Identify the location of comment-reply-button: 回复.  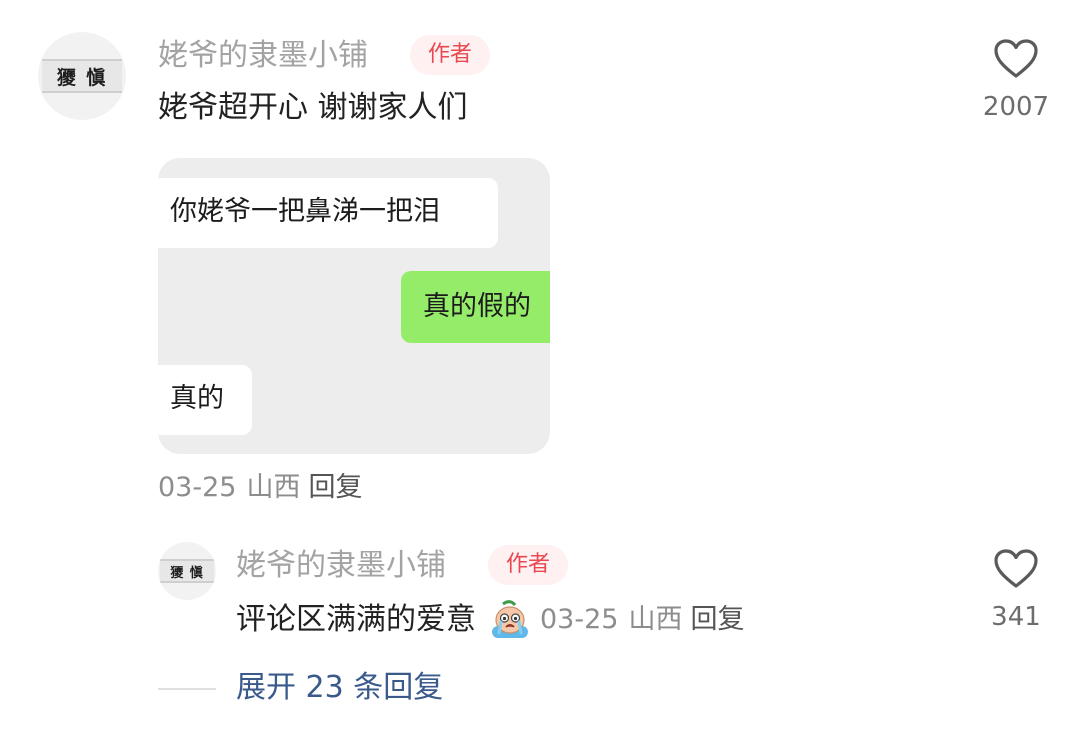
(335, 487).